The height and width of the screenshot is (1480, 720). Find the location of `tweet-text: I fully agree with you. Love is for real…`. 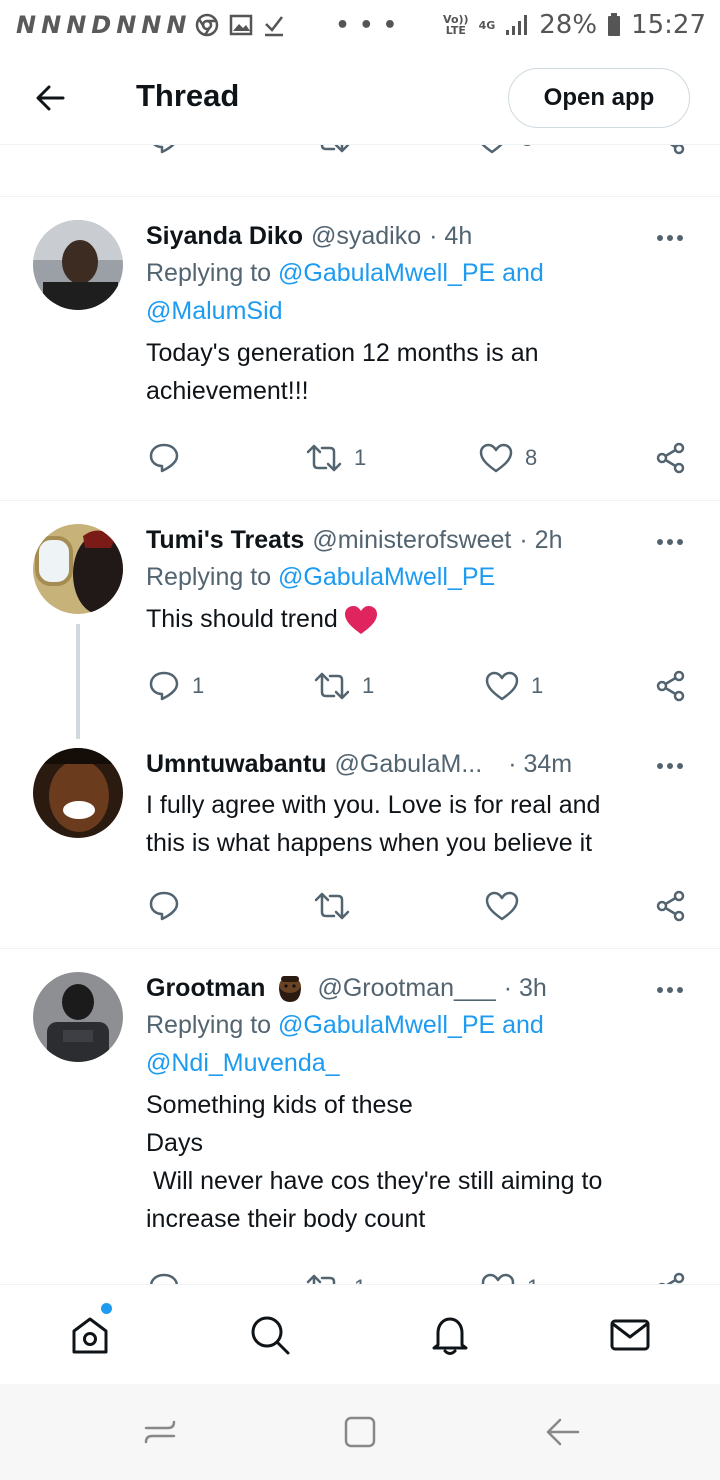

tweet-text: I fully agree with you. Love is for real… is located at coordinates (373, 824).